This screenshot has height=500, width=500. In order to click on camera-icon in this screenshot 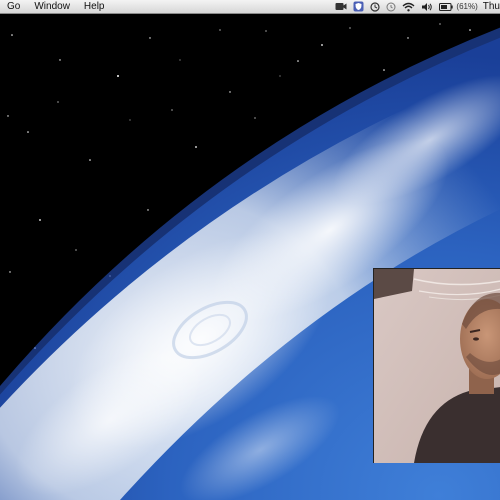, I will do `click(341, 6)`.